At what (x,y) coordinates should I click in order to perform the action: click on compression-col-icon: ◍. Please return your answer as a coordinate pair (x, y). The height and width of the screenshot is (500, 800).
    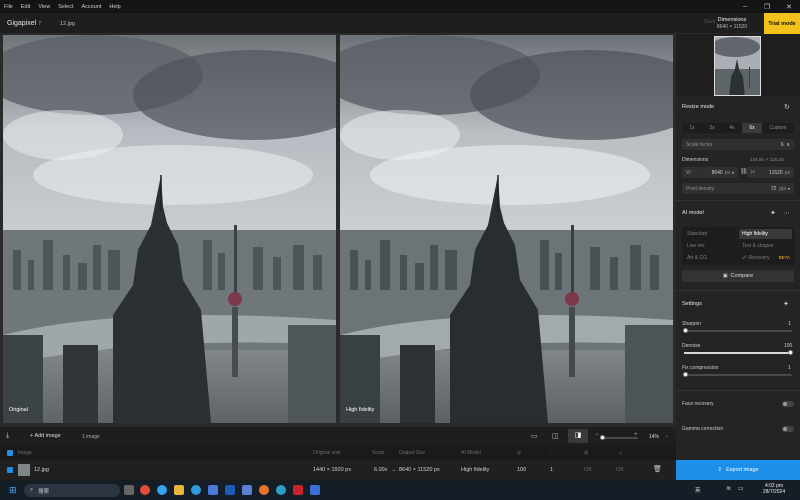
    Looking at the image, I should click on (586, 453).